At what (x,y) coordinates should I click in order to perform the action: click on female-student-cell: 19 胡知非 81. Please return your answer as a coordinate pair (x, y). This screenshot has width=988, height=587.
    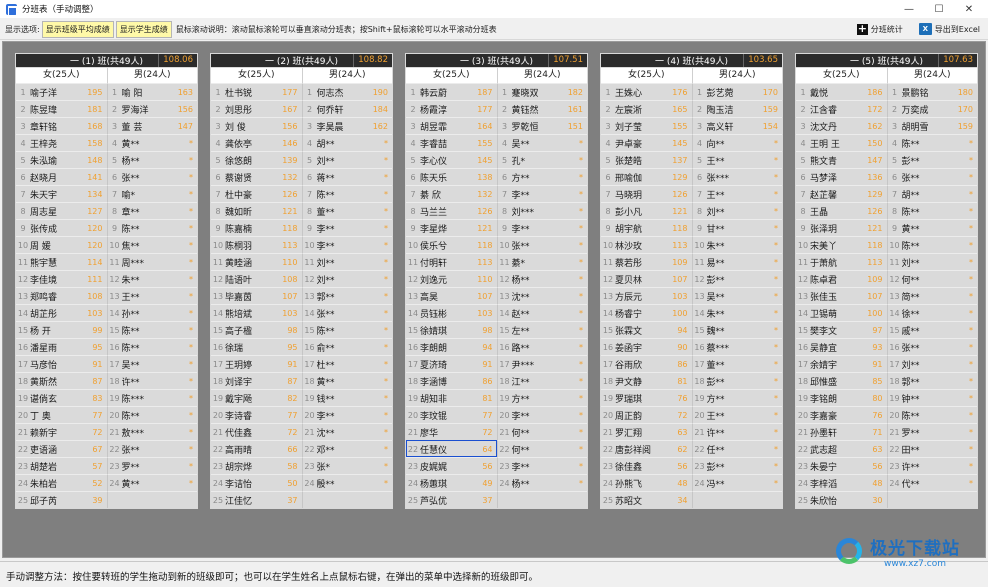
    Looking at the image, I should click on (451, 397).